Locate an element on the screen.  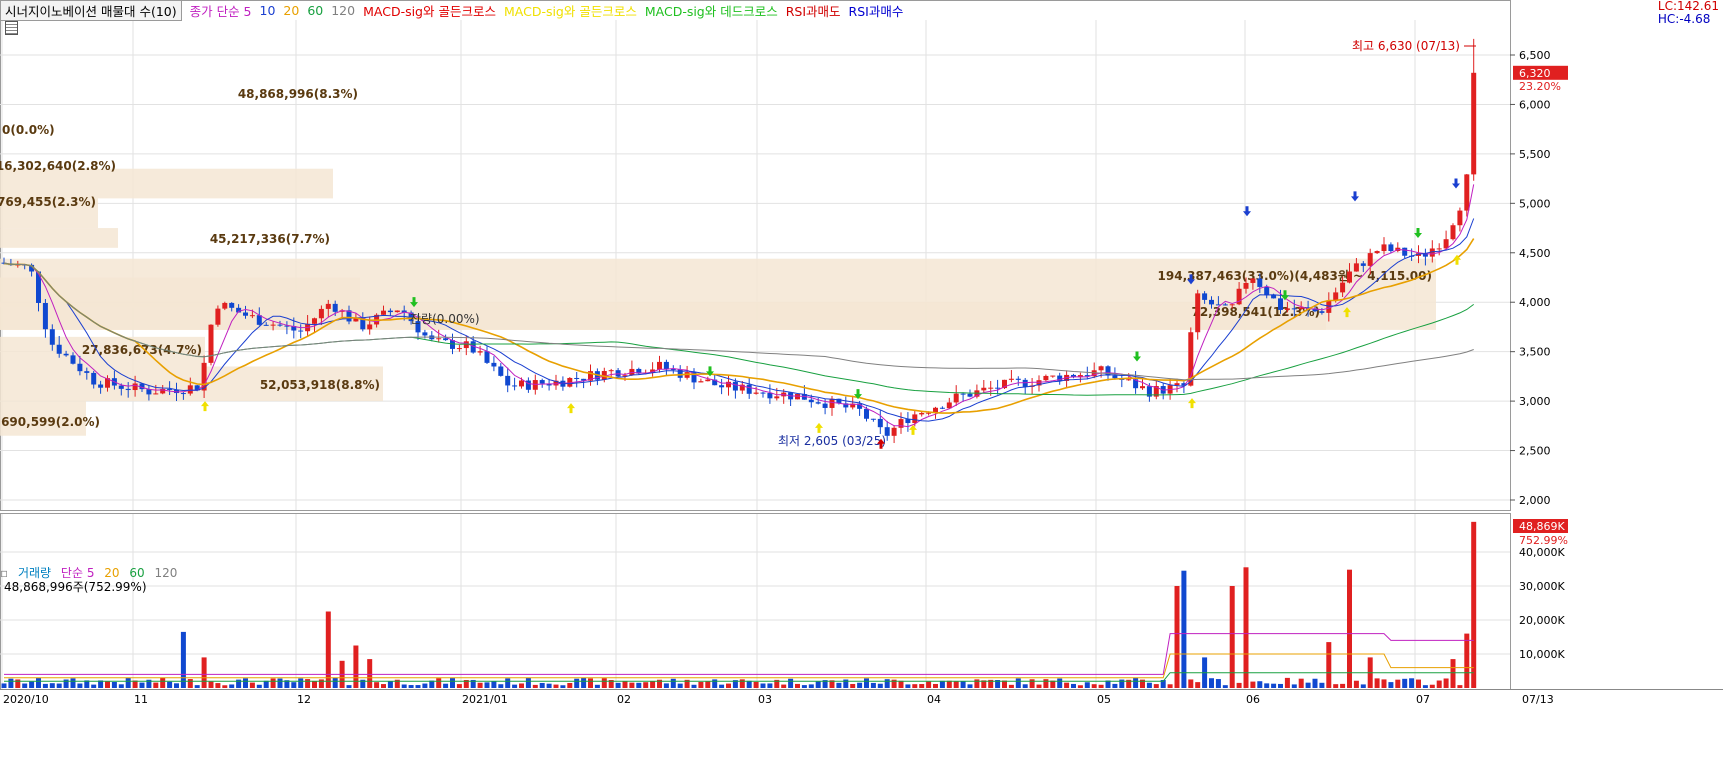
indicator-rsi-oversold: RSI과매도 is located at coordinates (813, 10).